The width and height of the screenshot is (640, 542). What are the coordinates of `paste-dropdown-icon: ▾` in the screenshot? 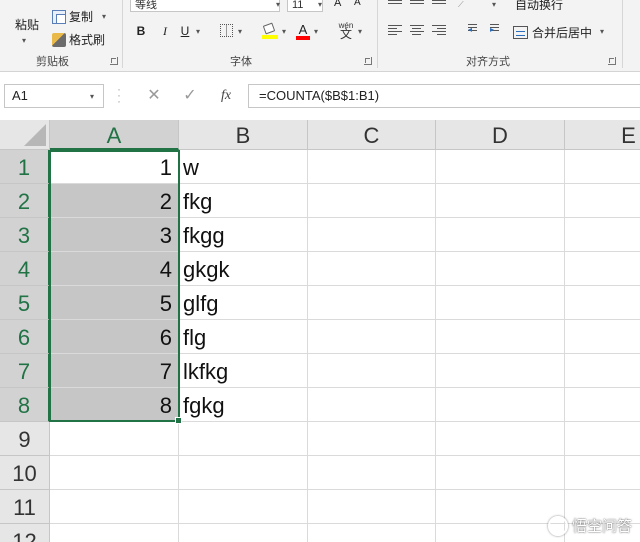 It's located at (24, 40).